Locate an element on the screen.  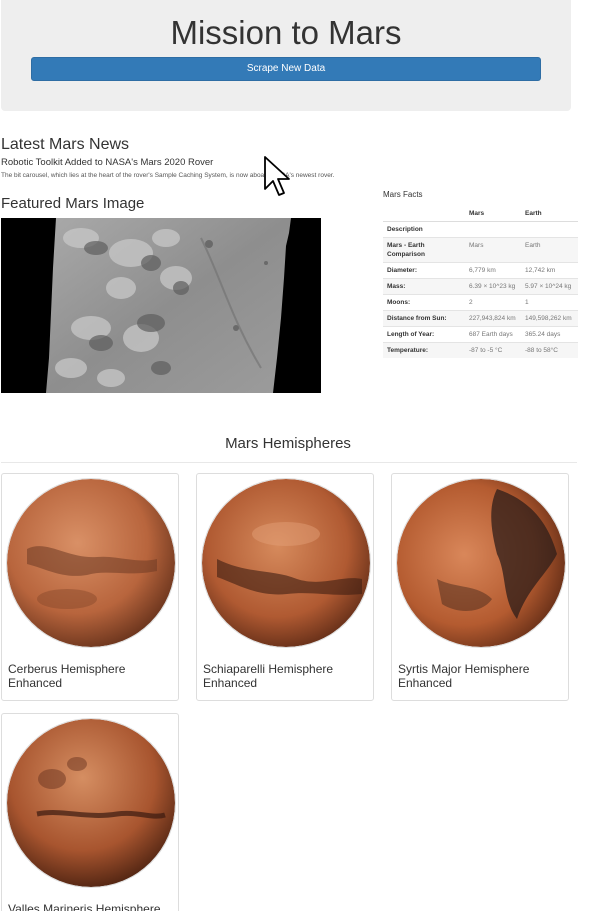
mars-facts-heading: Mars Facts is located at coordinates (403, 194).